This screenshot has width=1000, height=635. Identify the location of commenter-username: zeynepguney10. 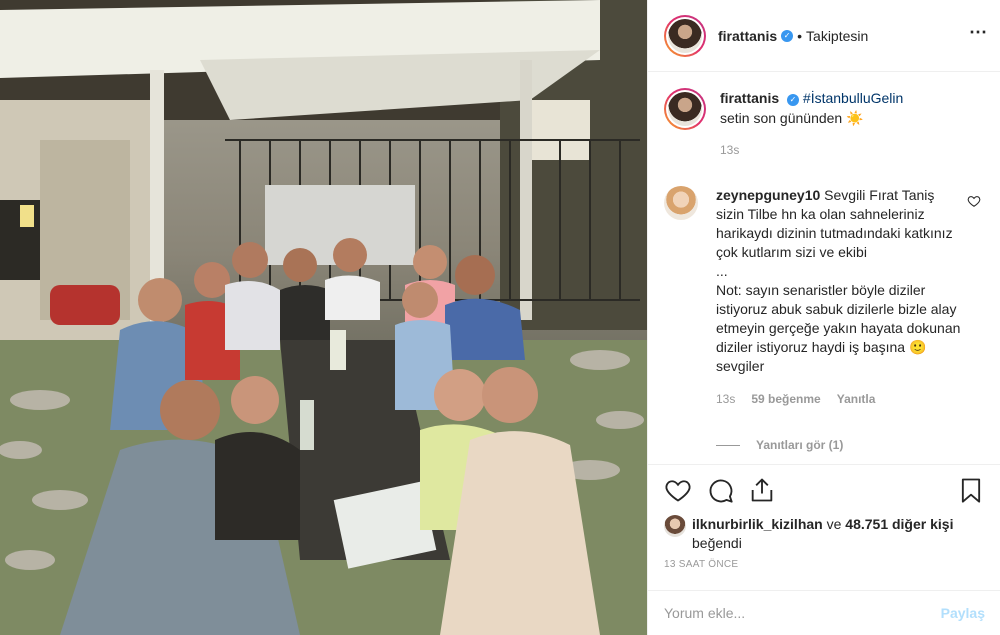
(768, 195).